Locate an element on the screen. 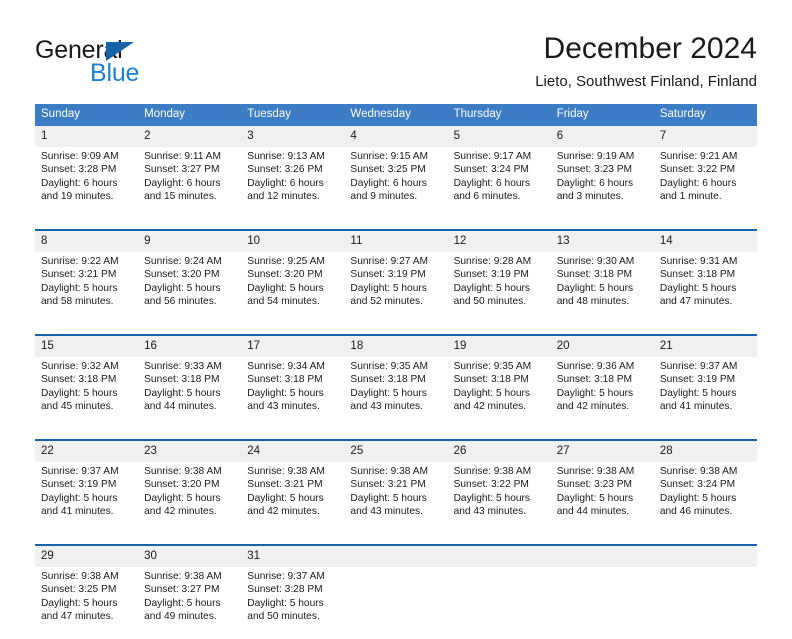 The image size is (792, 639). day-number: 2 is located at coordinates (190, 136).